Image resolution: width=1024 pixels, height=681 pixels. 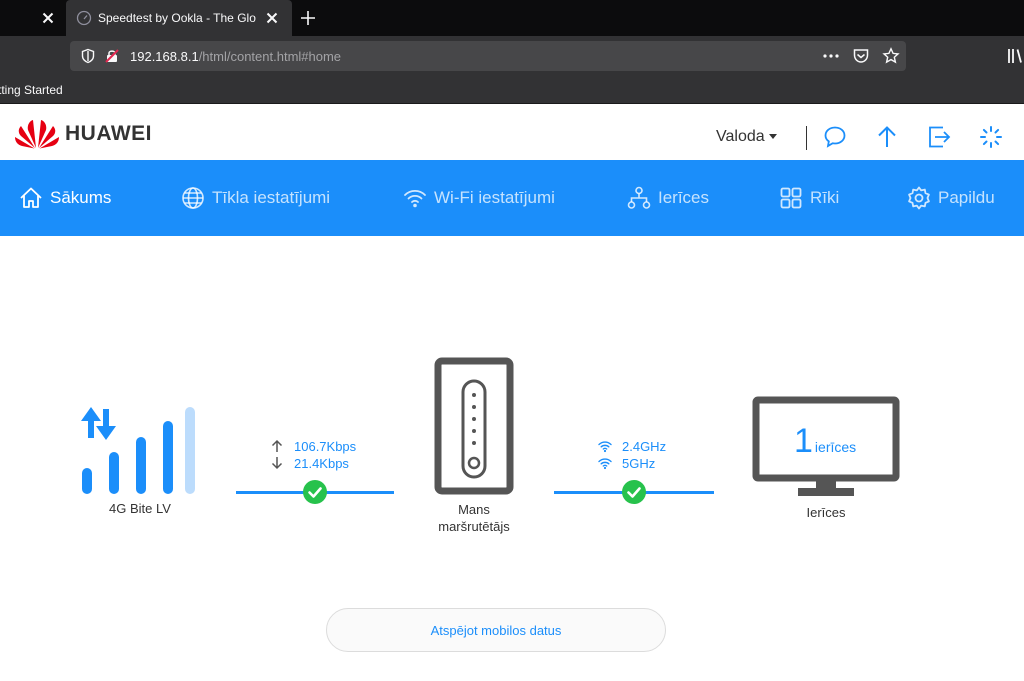 I want to click on bookmark-star-icon, so click(x=891, y=56).